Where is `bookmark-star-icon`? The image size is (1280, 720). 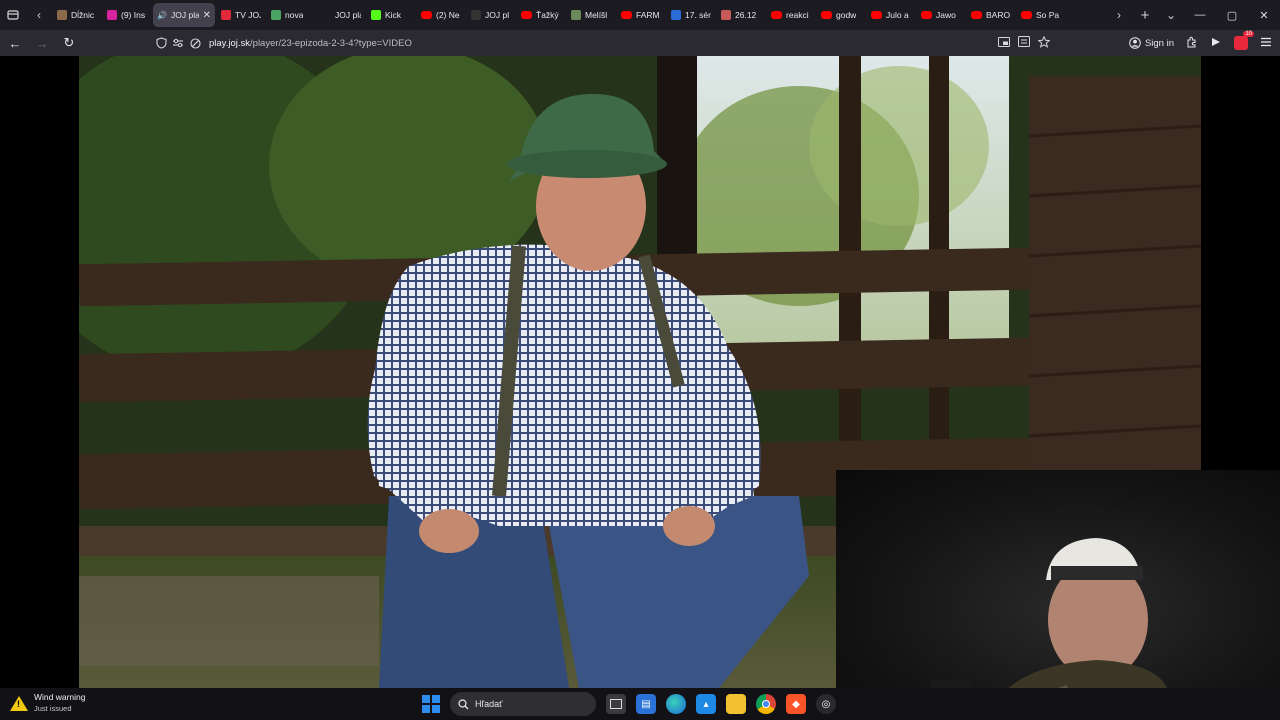 bookmark-star-icon is located at coordinates (1044, 43).